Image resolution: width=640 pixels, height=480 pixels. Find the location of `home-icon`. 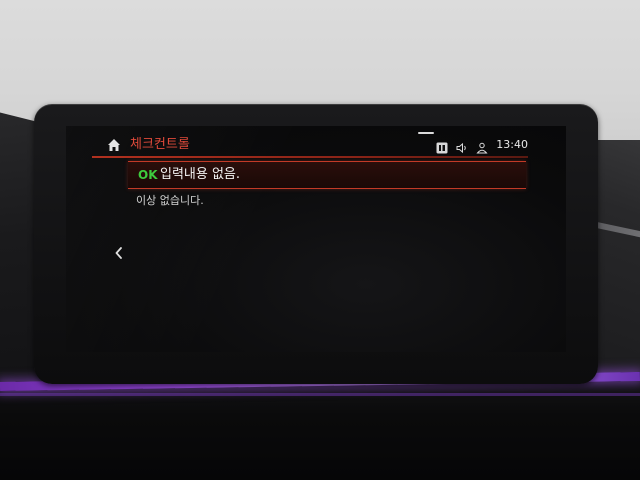

home-icon is located at coordinates (114, 145).